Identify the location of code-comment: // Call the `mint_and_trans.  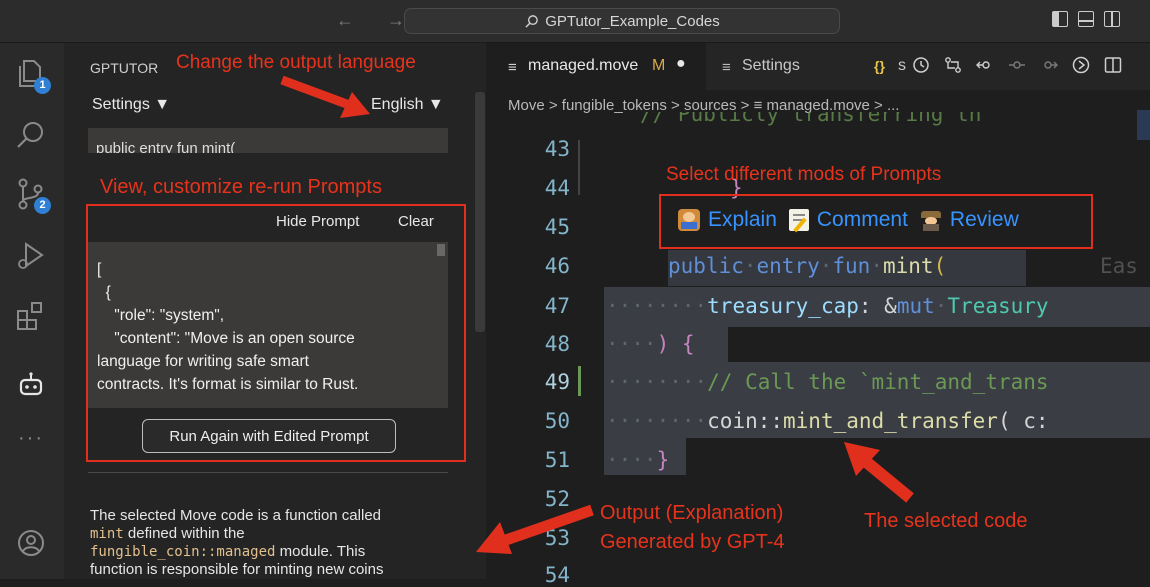
(878, 382).